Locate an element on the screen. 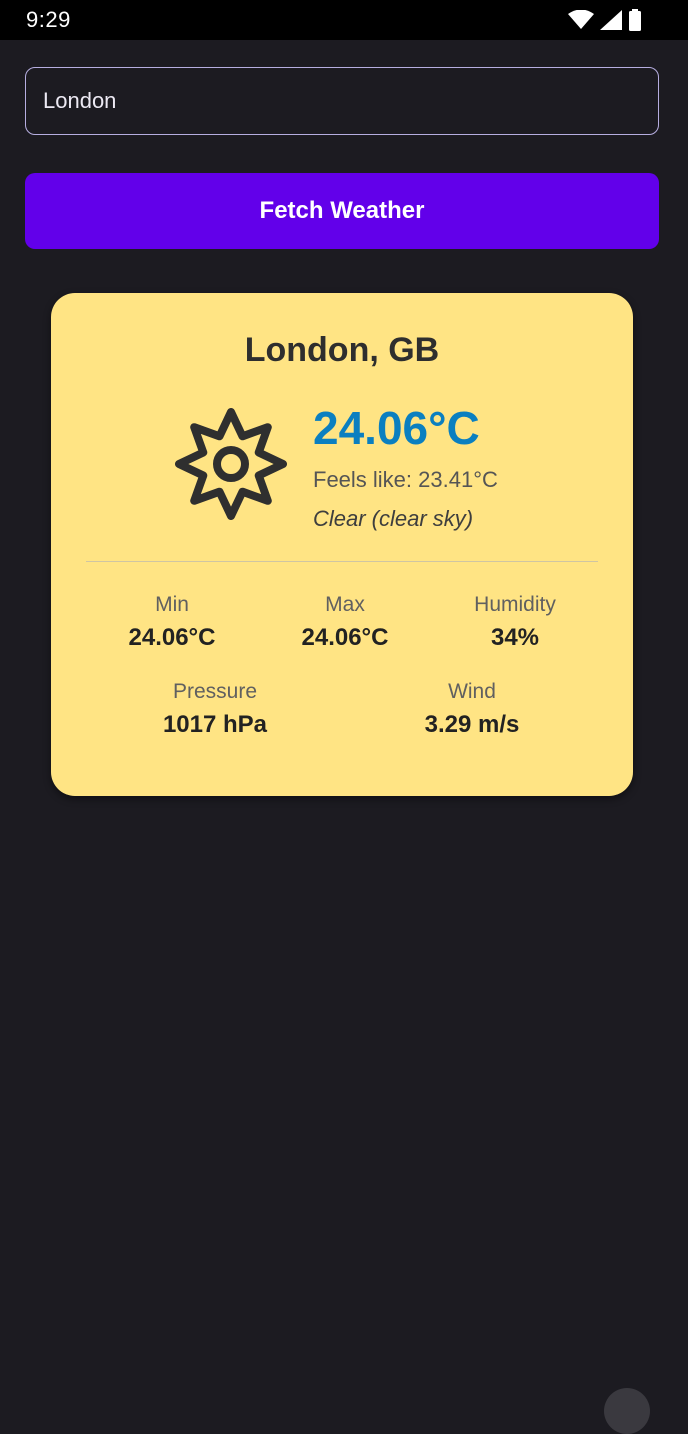 The image size is (688, 1434). stat-label: Min is located at coordinates (172, 604).